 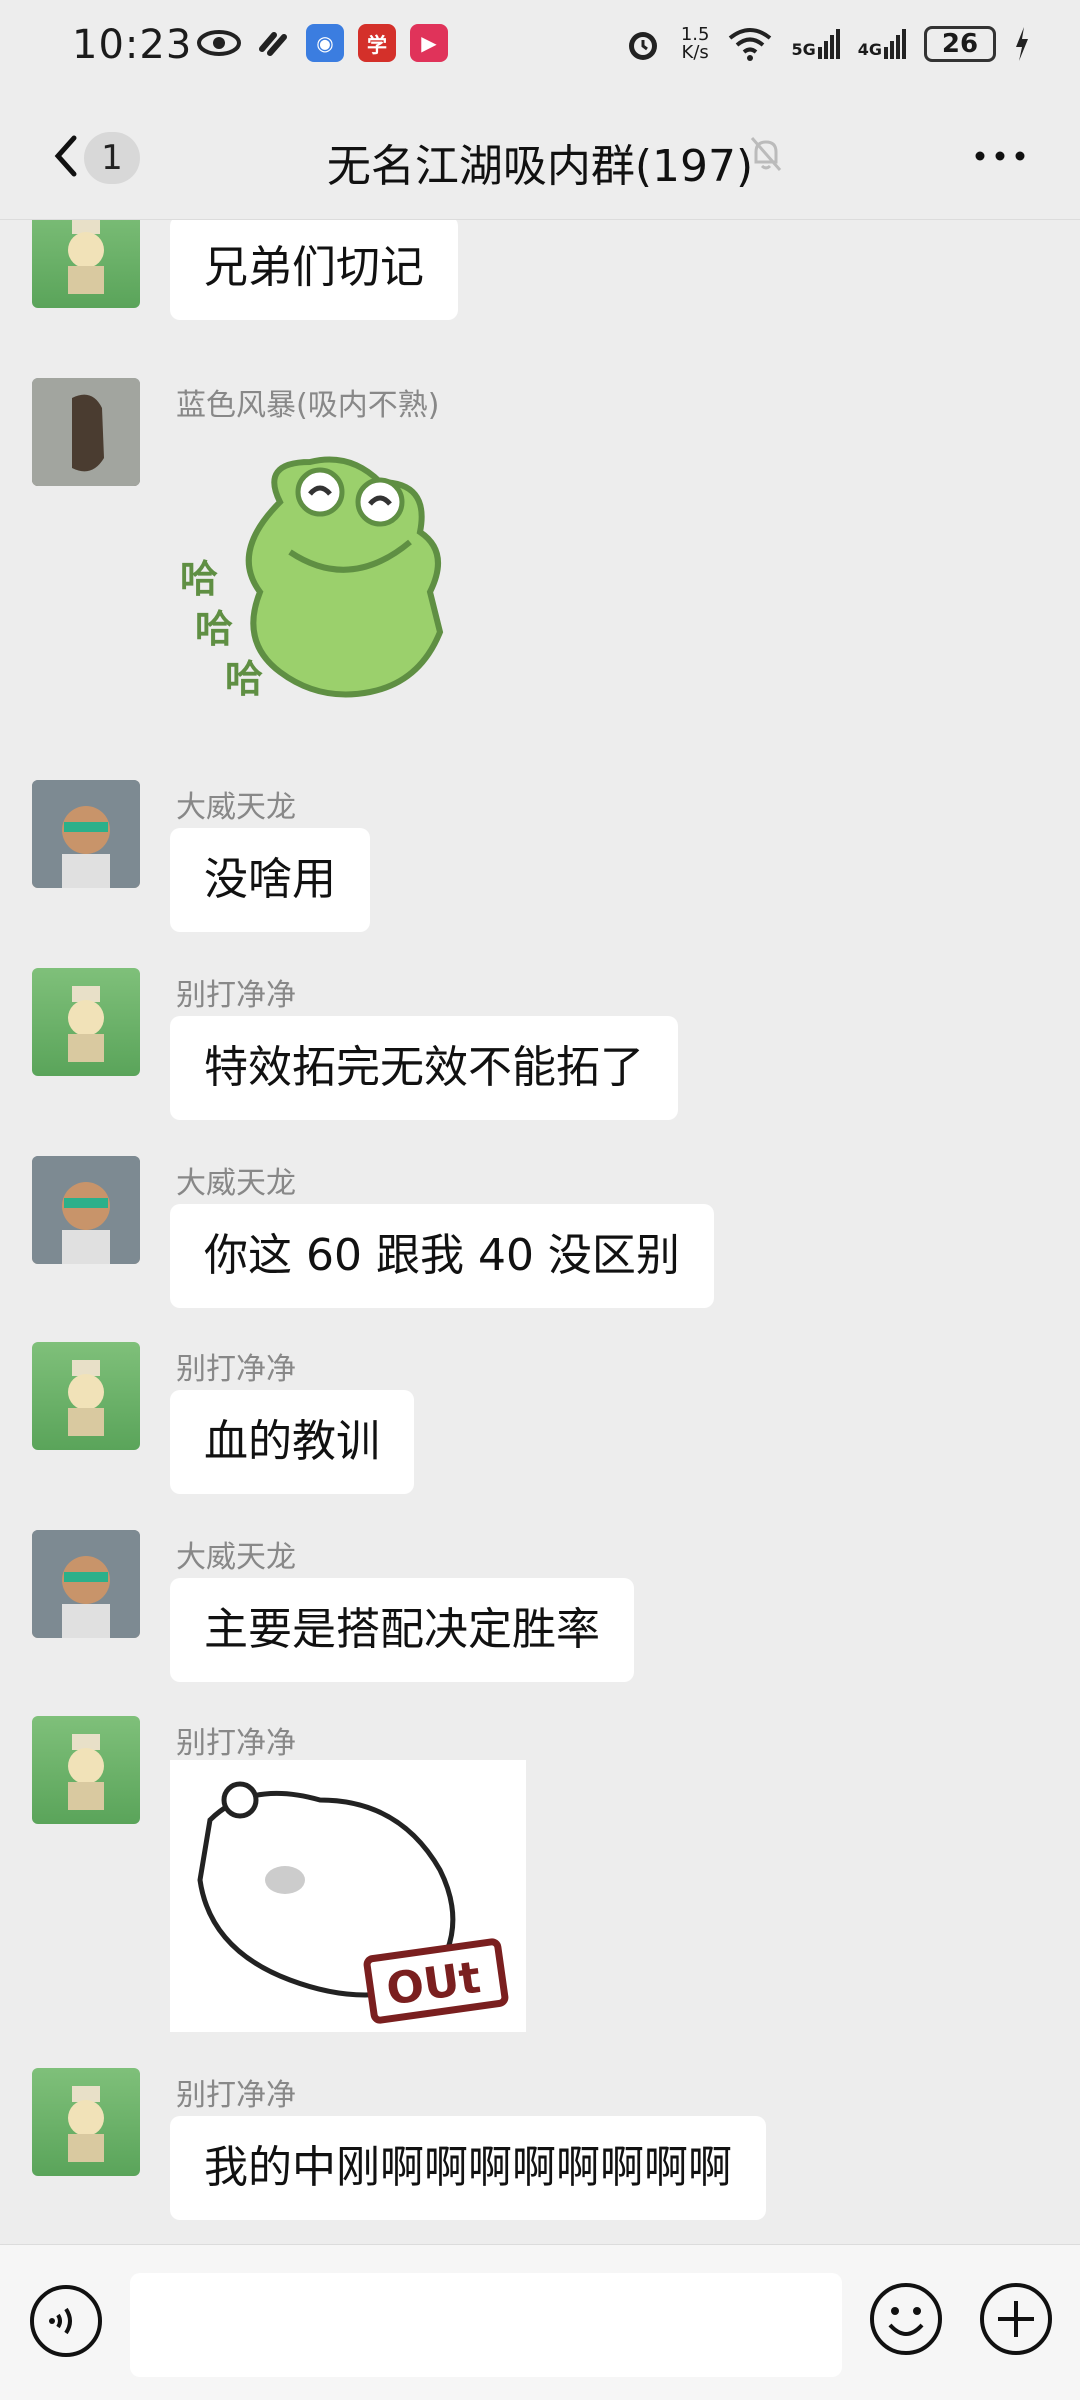 I want to click on alarm-icon, so click(x=642, y=46).